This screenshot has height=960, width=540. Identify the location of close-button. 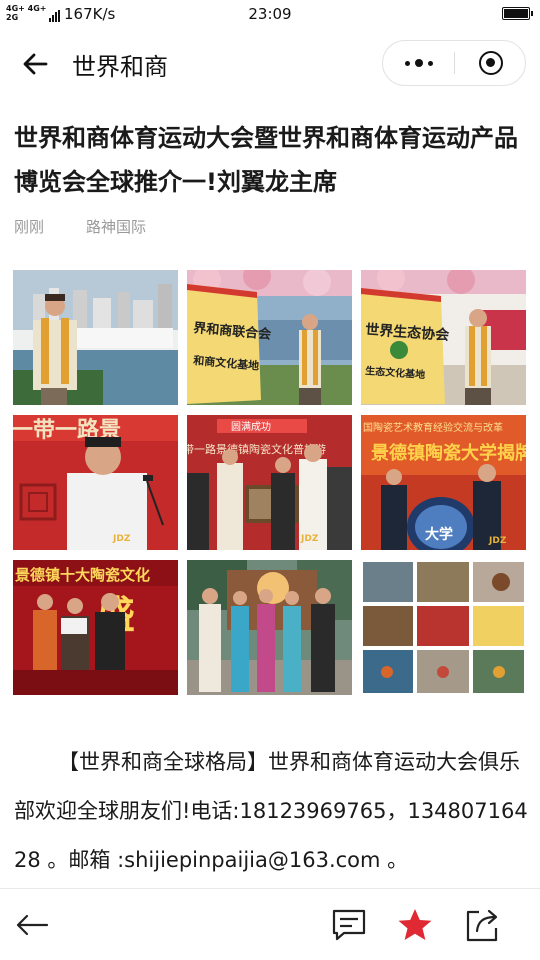
(491, 63).